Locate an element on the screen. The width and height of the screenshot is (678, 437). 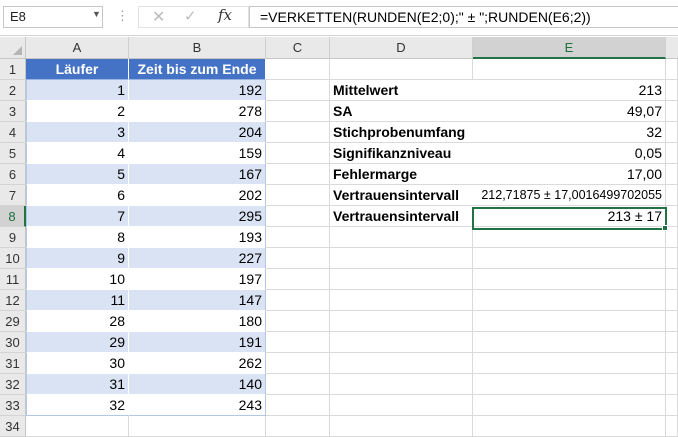
row-header: 2 is located at coordinates (13, 90).